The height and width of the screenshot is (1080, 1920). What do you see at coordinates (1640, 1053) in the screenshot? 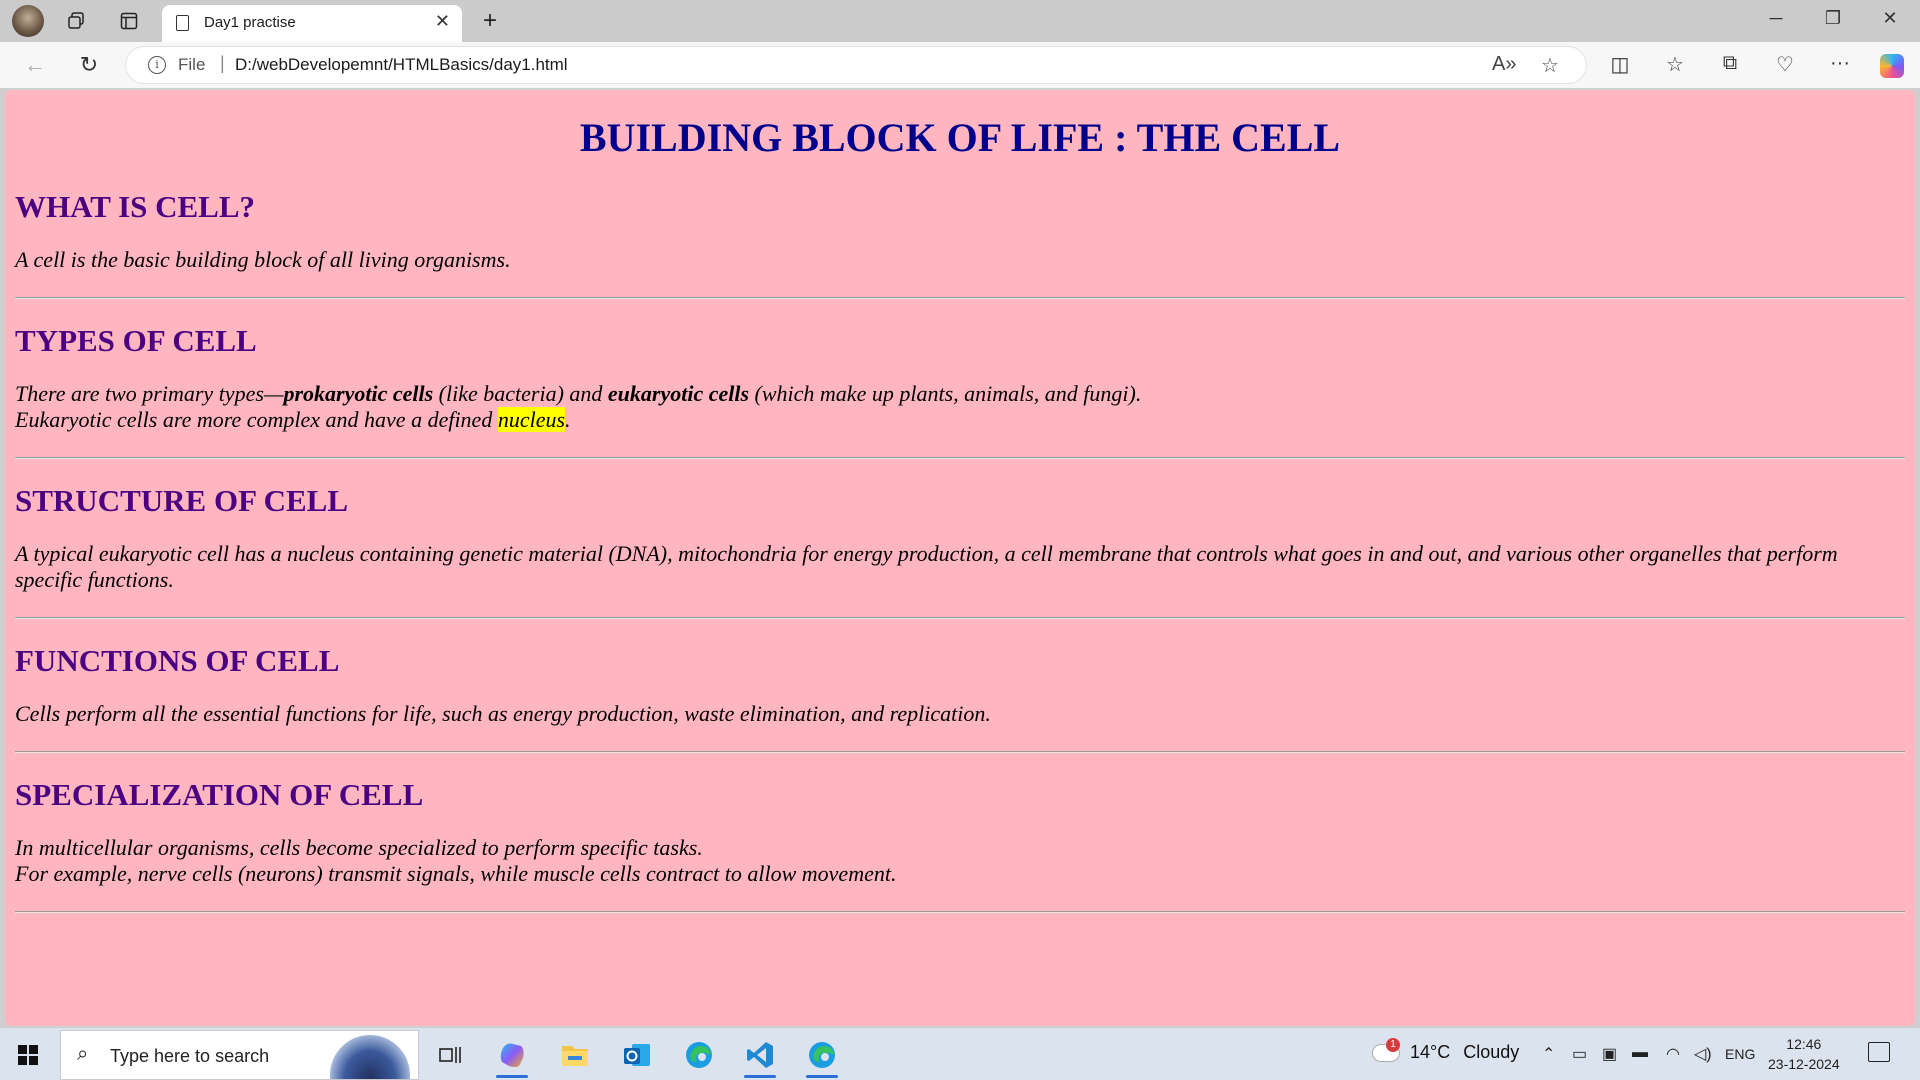
I see `battery-icon: ▬` at bounding box center [1640, 1053].